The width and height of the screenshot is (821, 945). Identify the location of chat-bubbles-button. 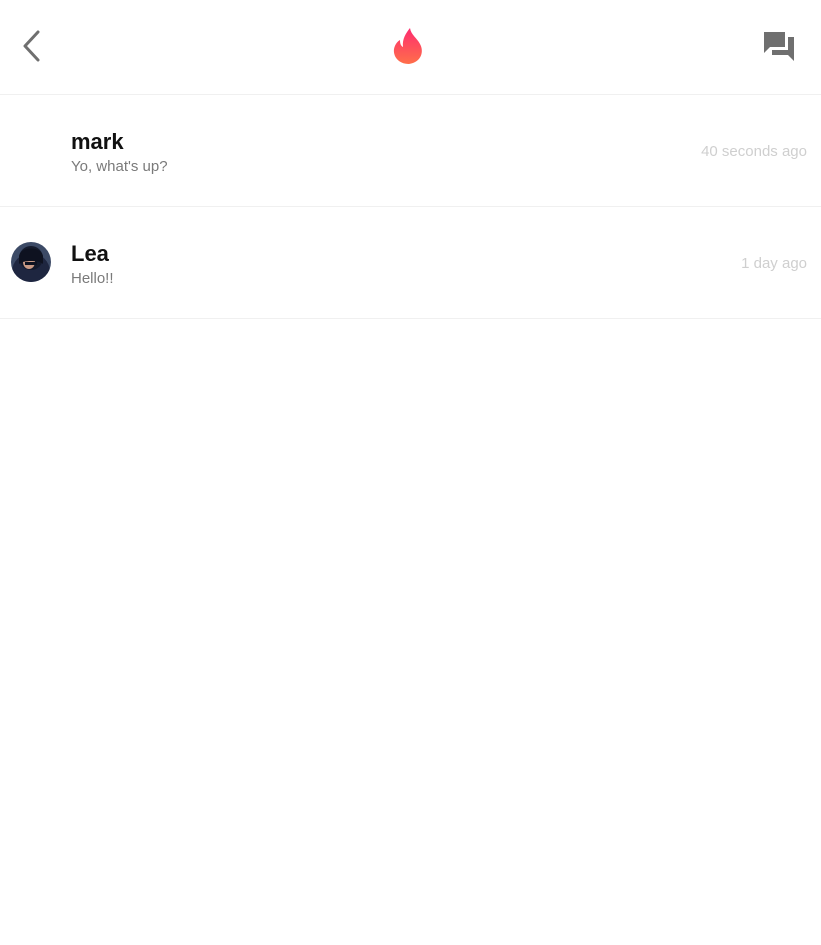
(779, 46).